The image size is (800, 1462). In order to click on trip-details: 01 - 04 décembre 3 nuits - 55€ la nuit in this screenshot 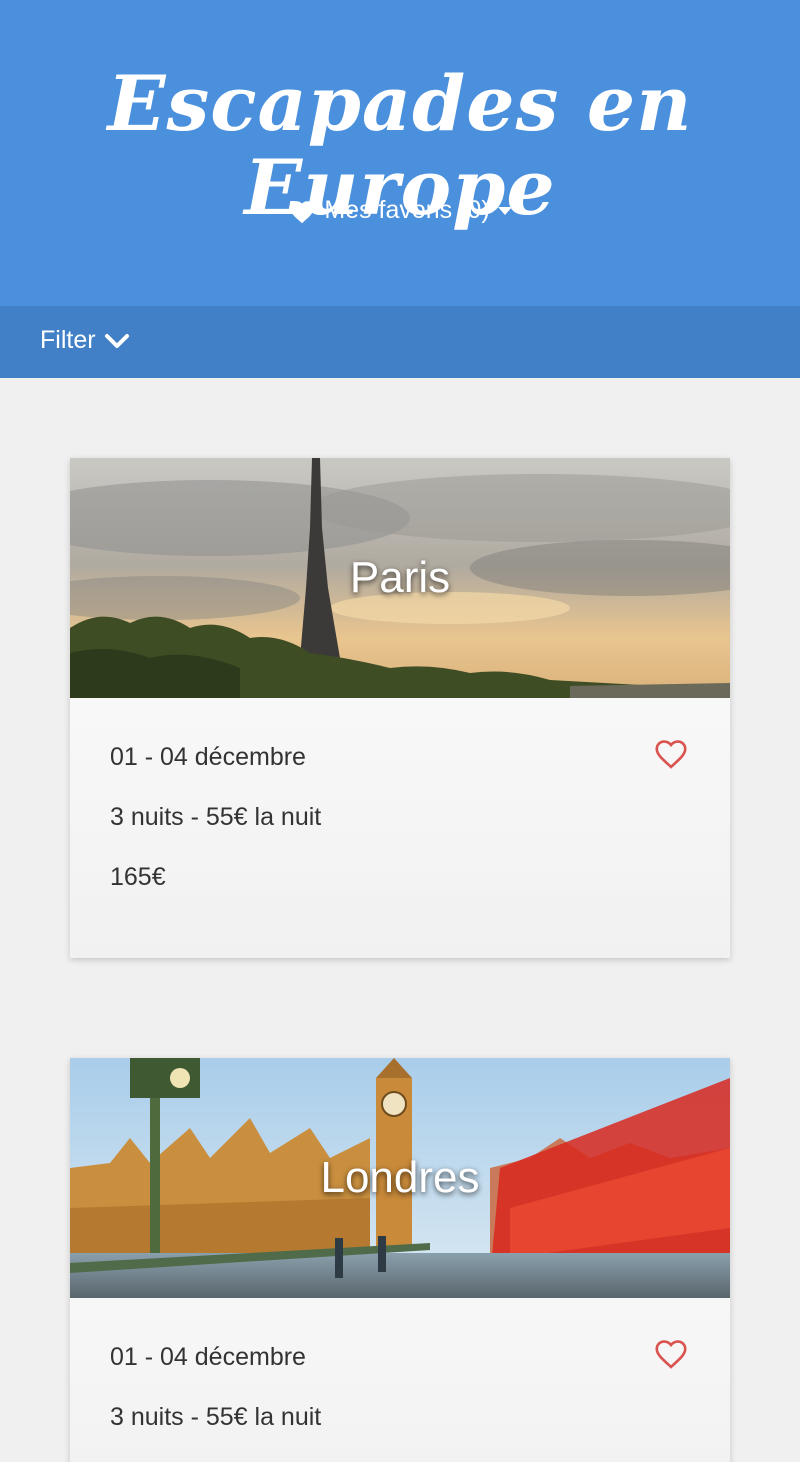, I will do `click(400, 1380)`.